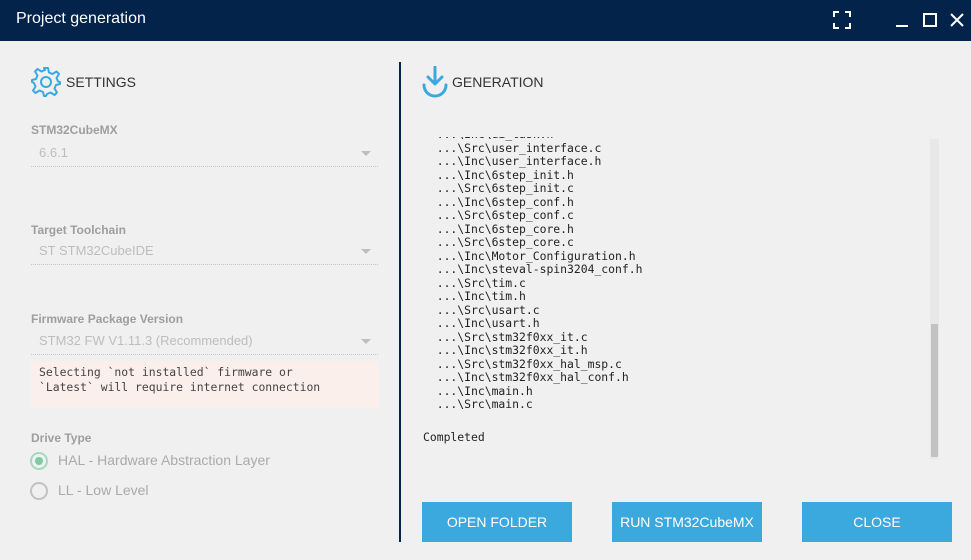 The height and width of the screenshot is (560, 971). I want to click on close-button: CLOSE, so click(877, 522).